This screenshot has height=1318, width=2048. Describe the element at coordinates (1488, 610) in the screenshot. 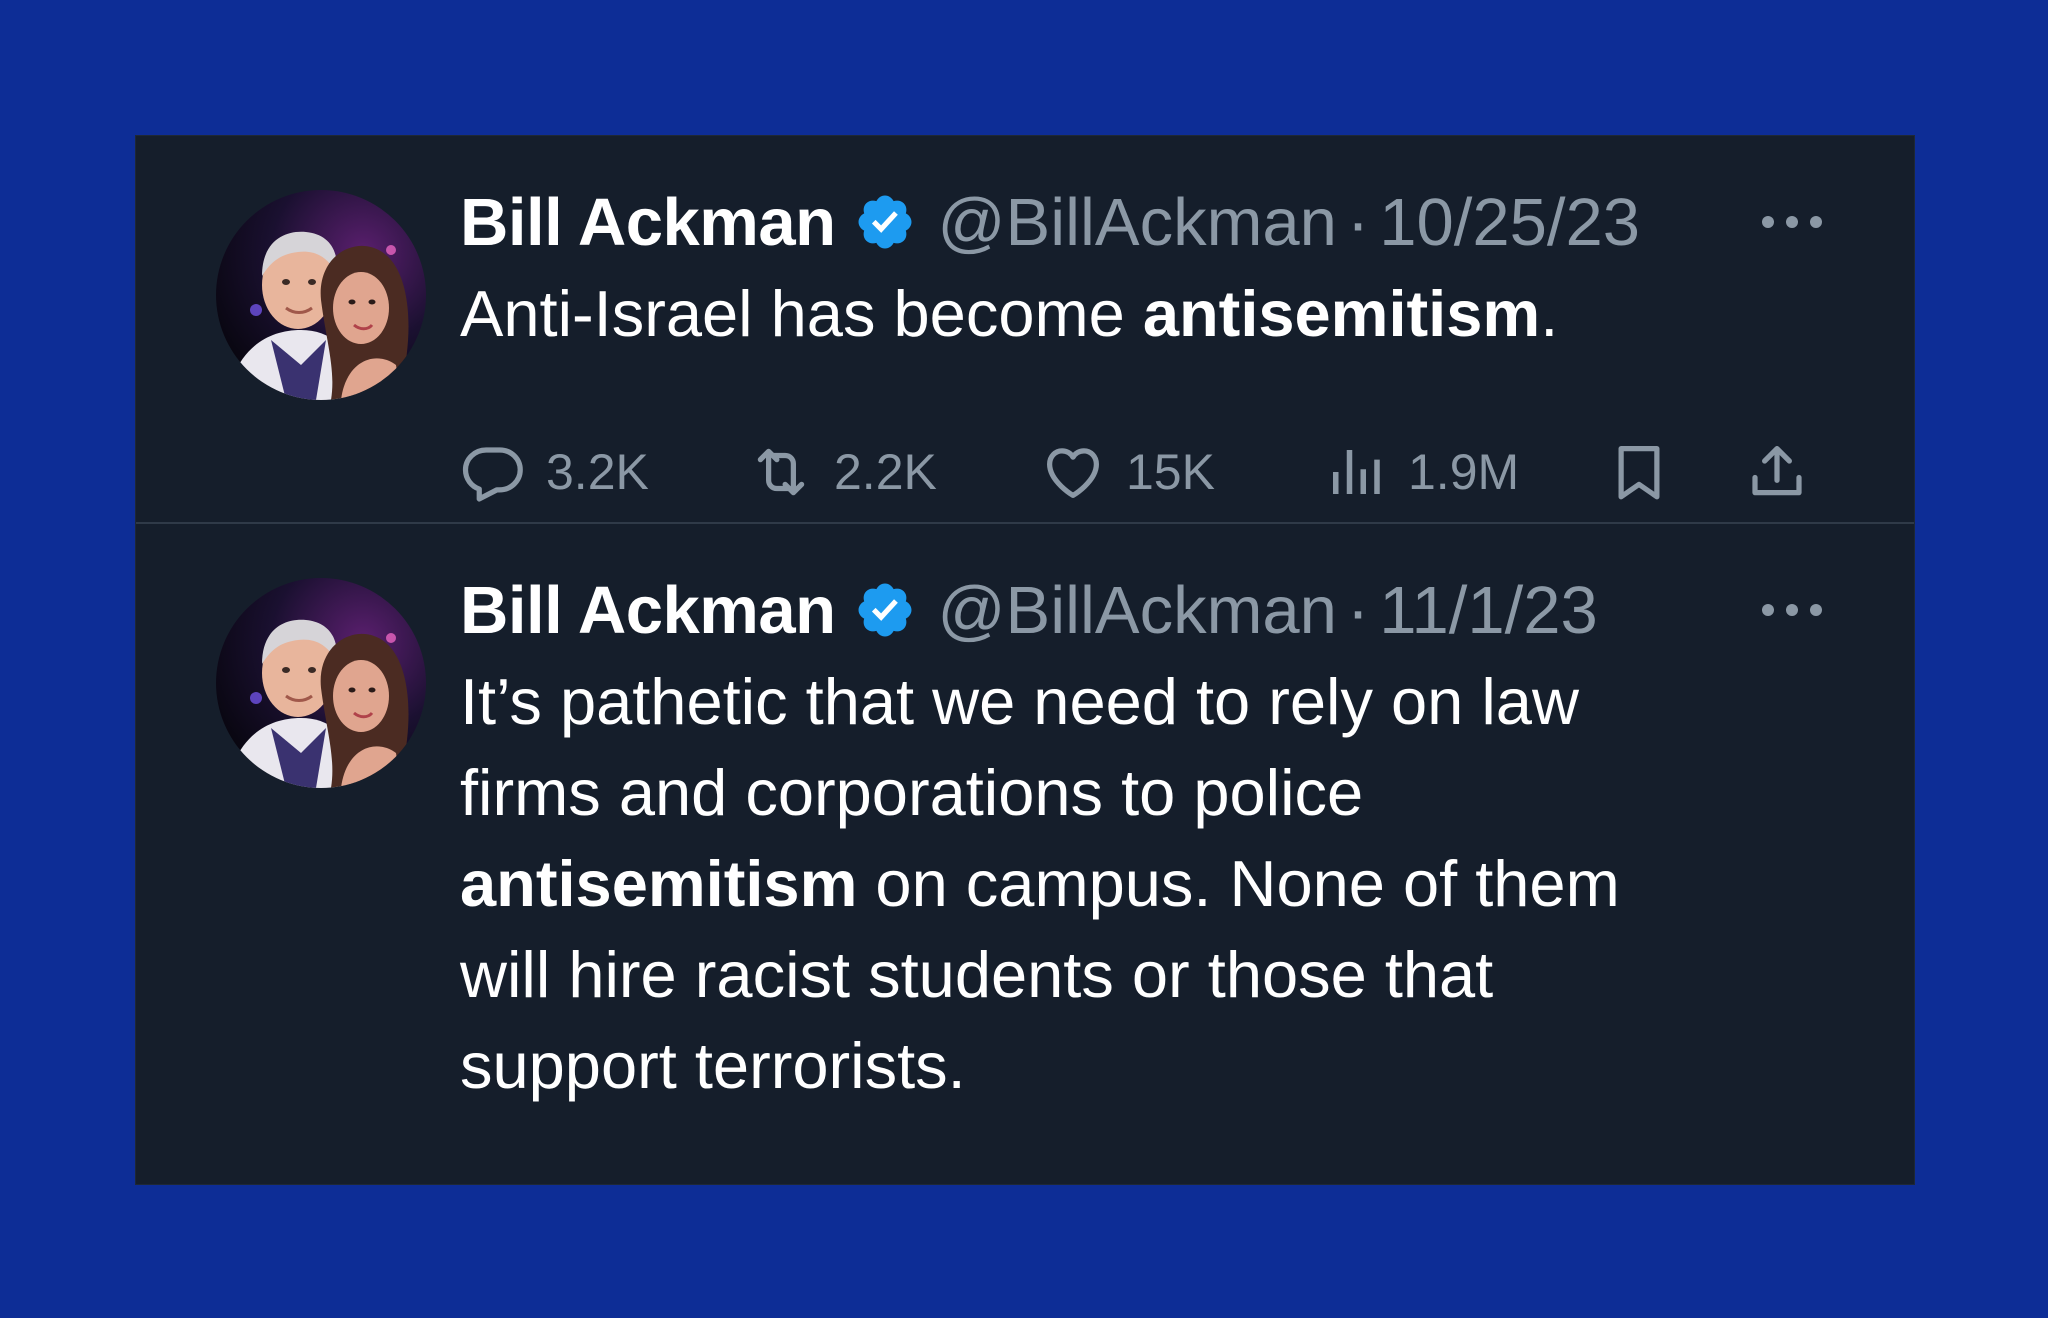

I see `tweet-date: 11/1/23` at that location.